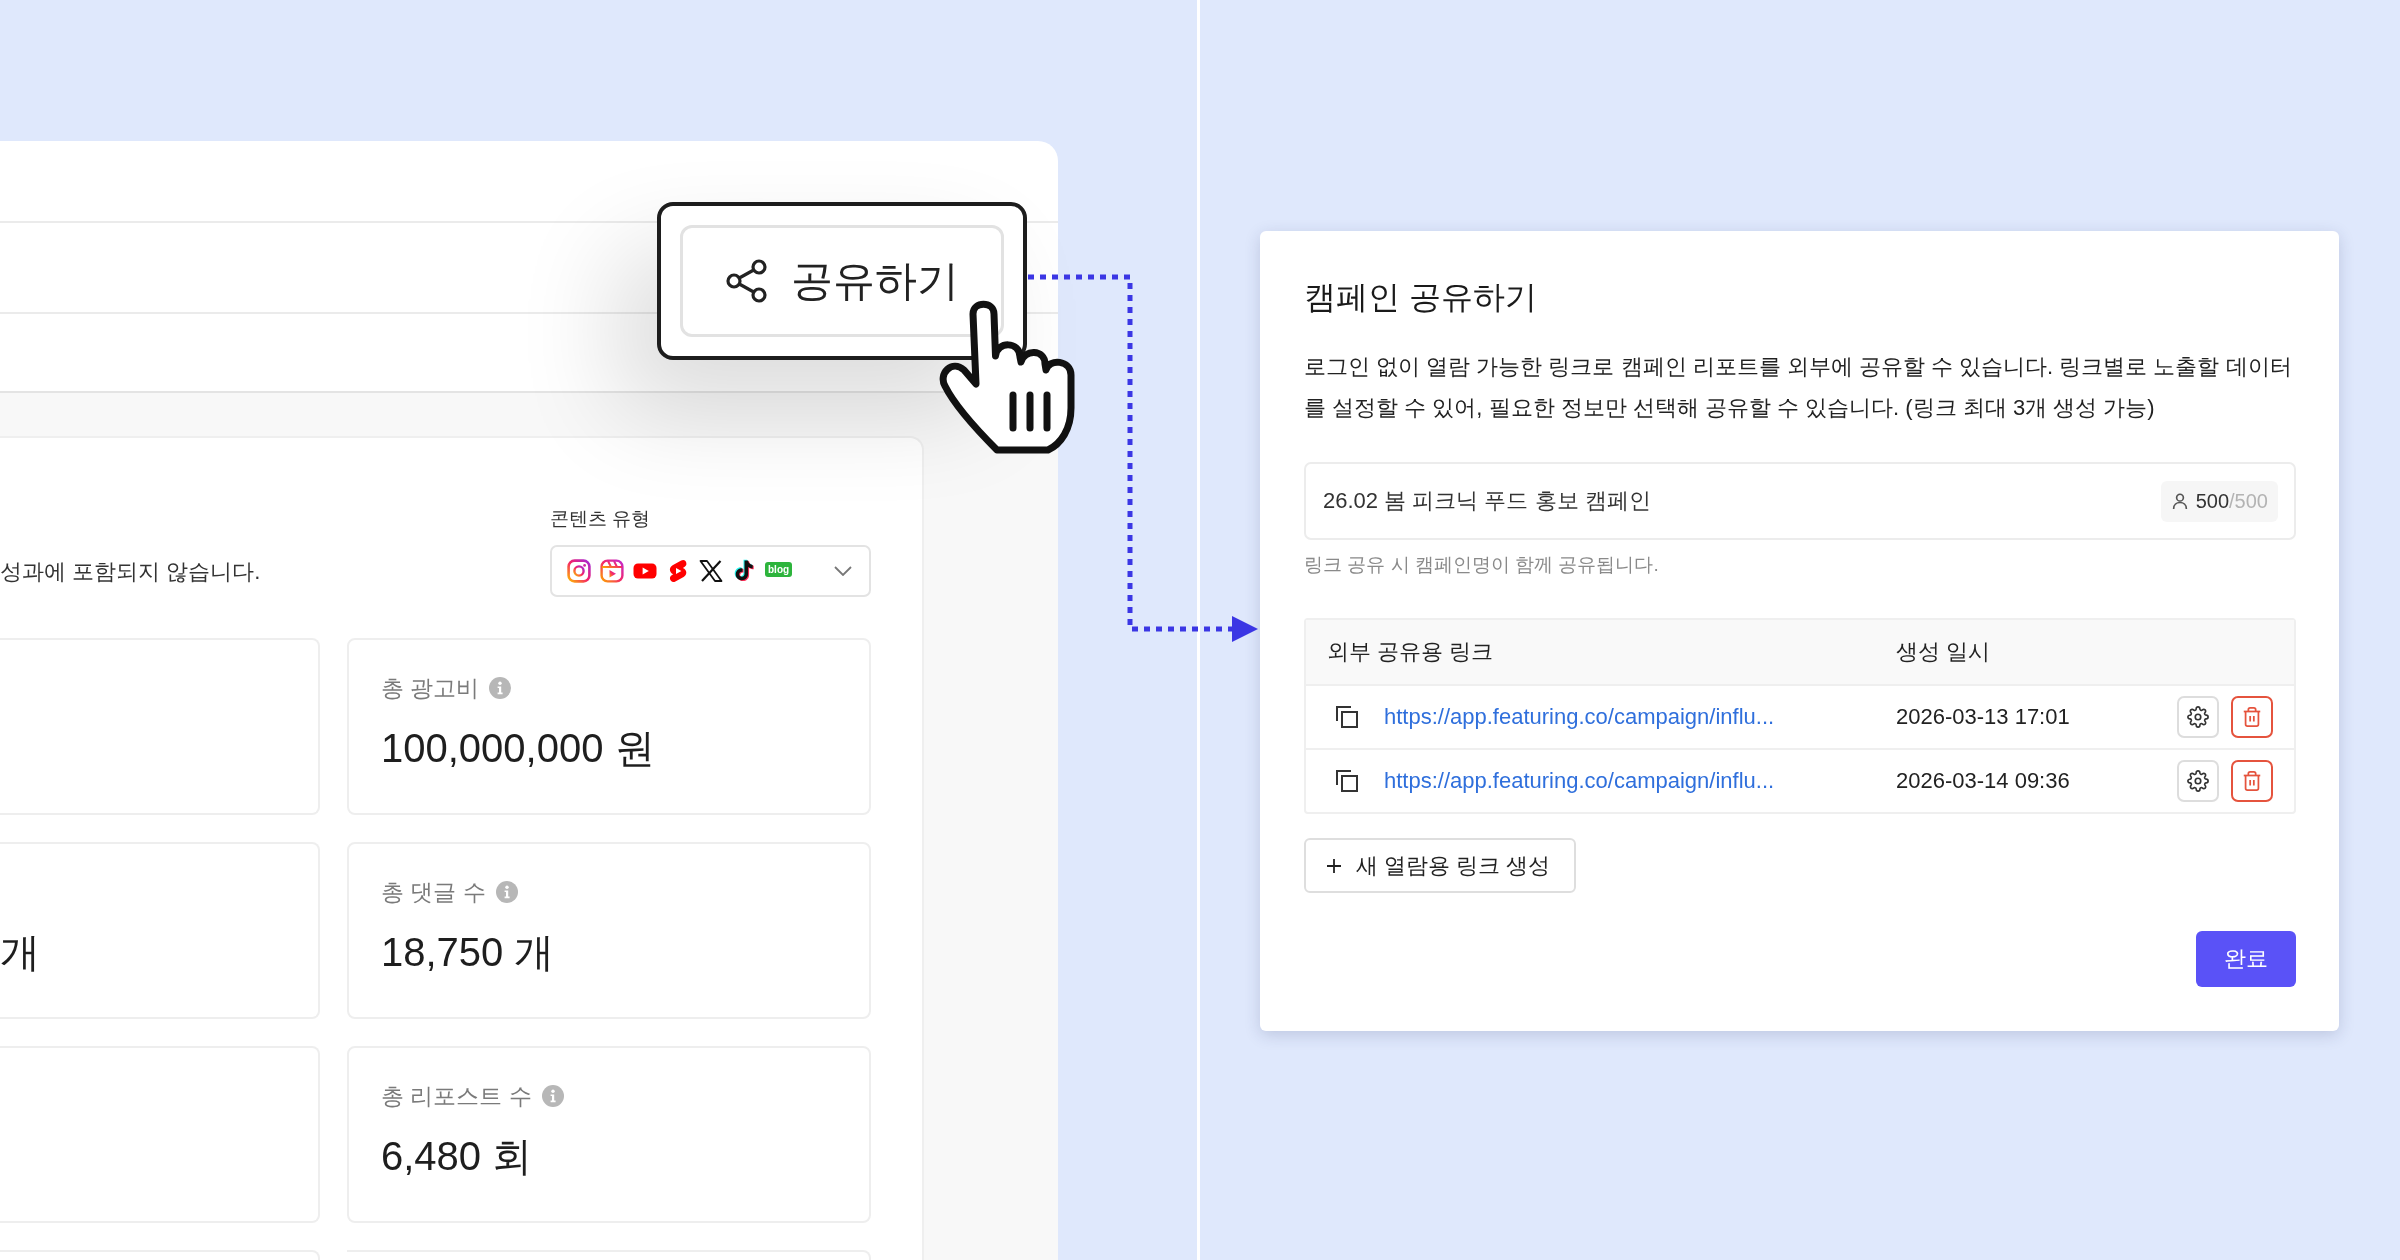 The width and height of the screenshot is (2400, 1260). What do you see at coordinates (457, 1156) in the screenshot?
I see `metric-value: 6,480 회` at bounding box center [457, 1156].